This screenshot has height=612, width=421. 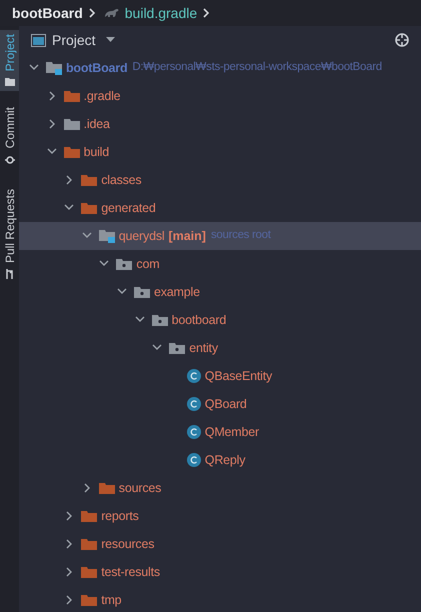 I want to click on tree-item: querydsl [main] sources root, so click(x=220, y=236).